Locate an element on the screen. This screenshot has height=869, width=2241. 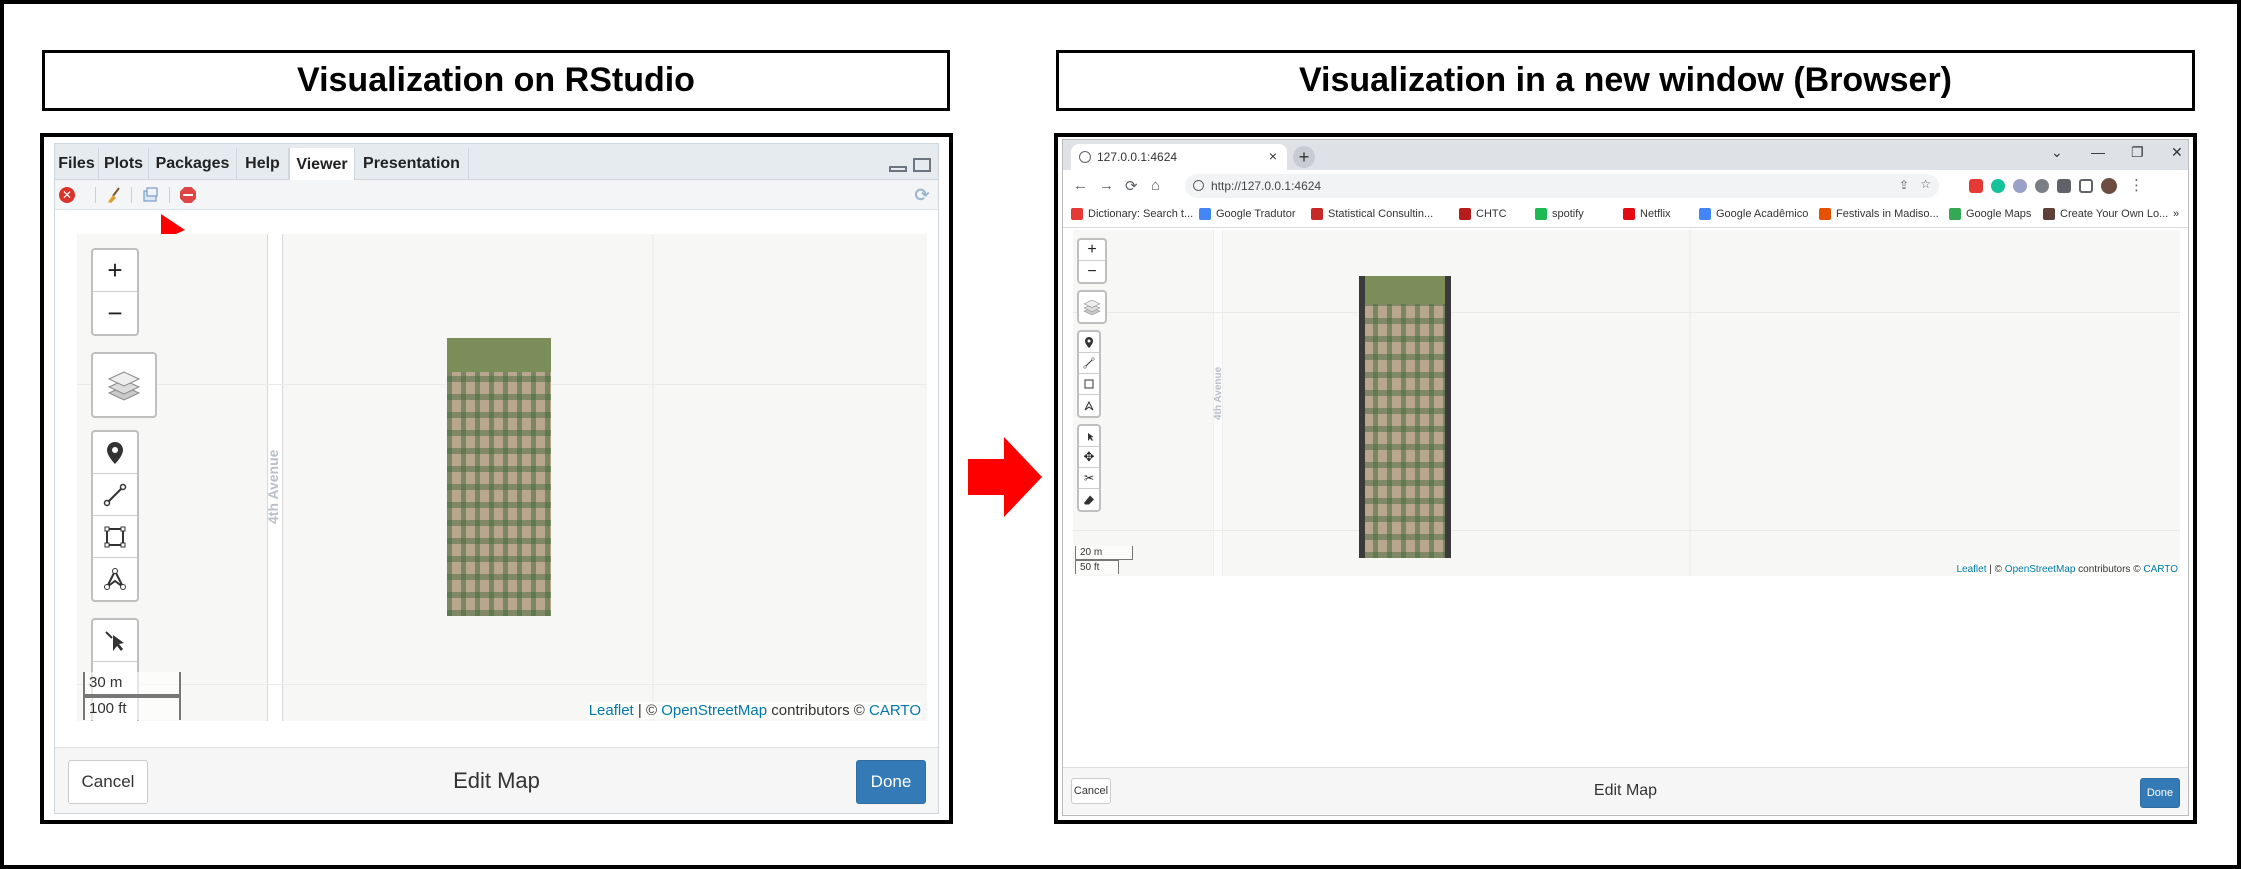
edit-map-title: Edit Map is located at coordinates (496, 780).